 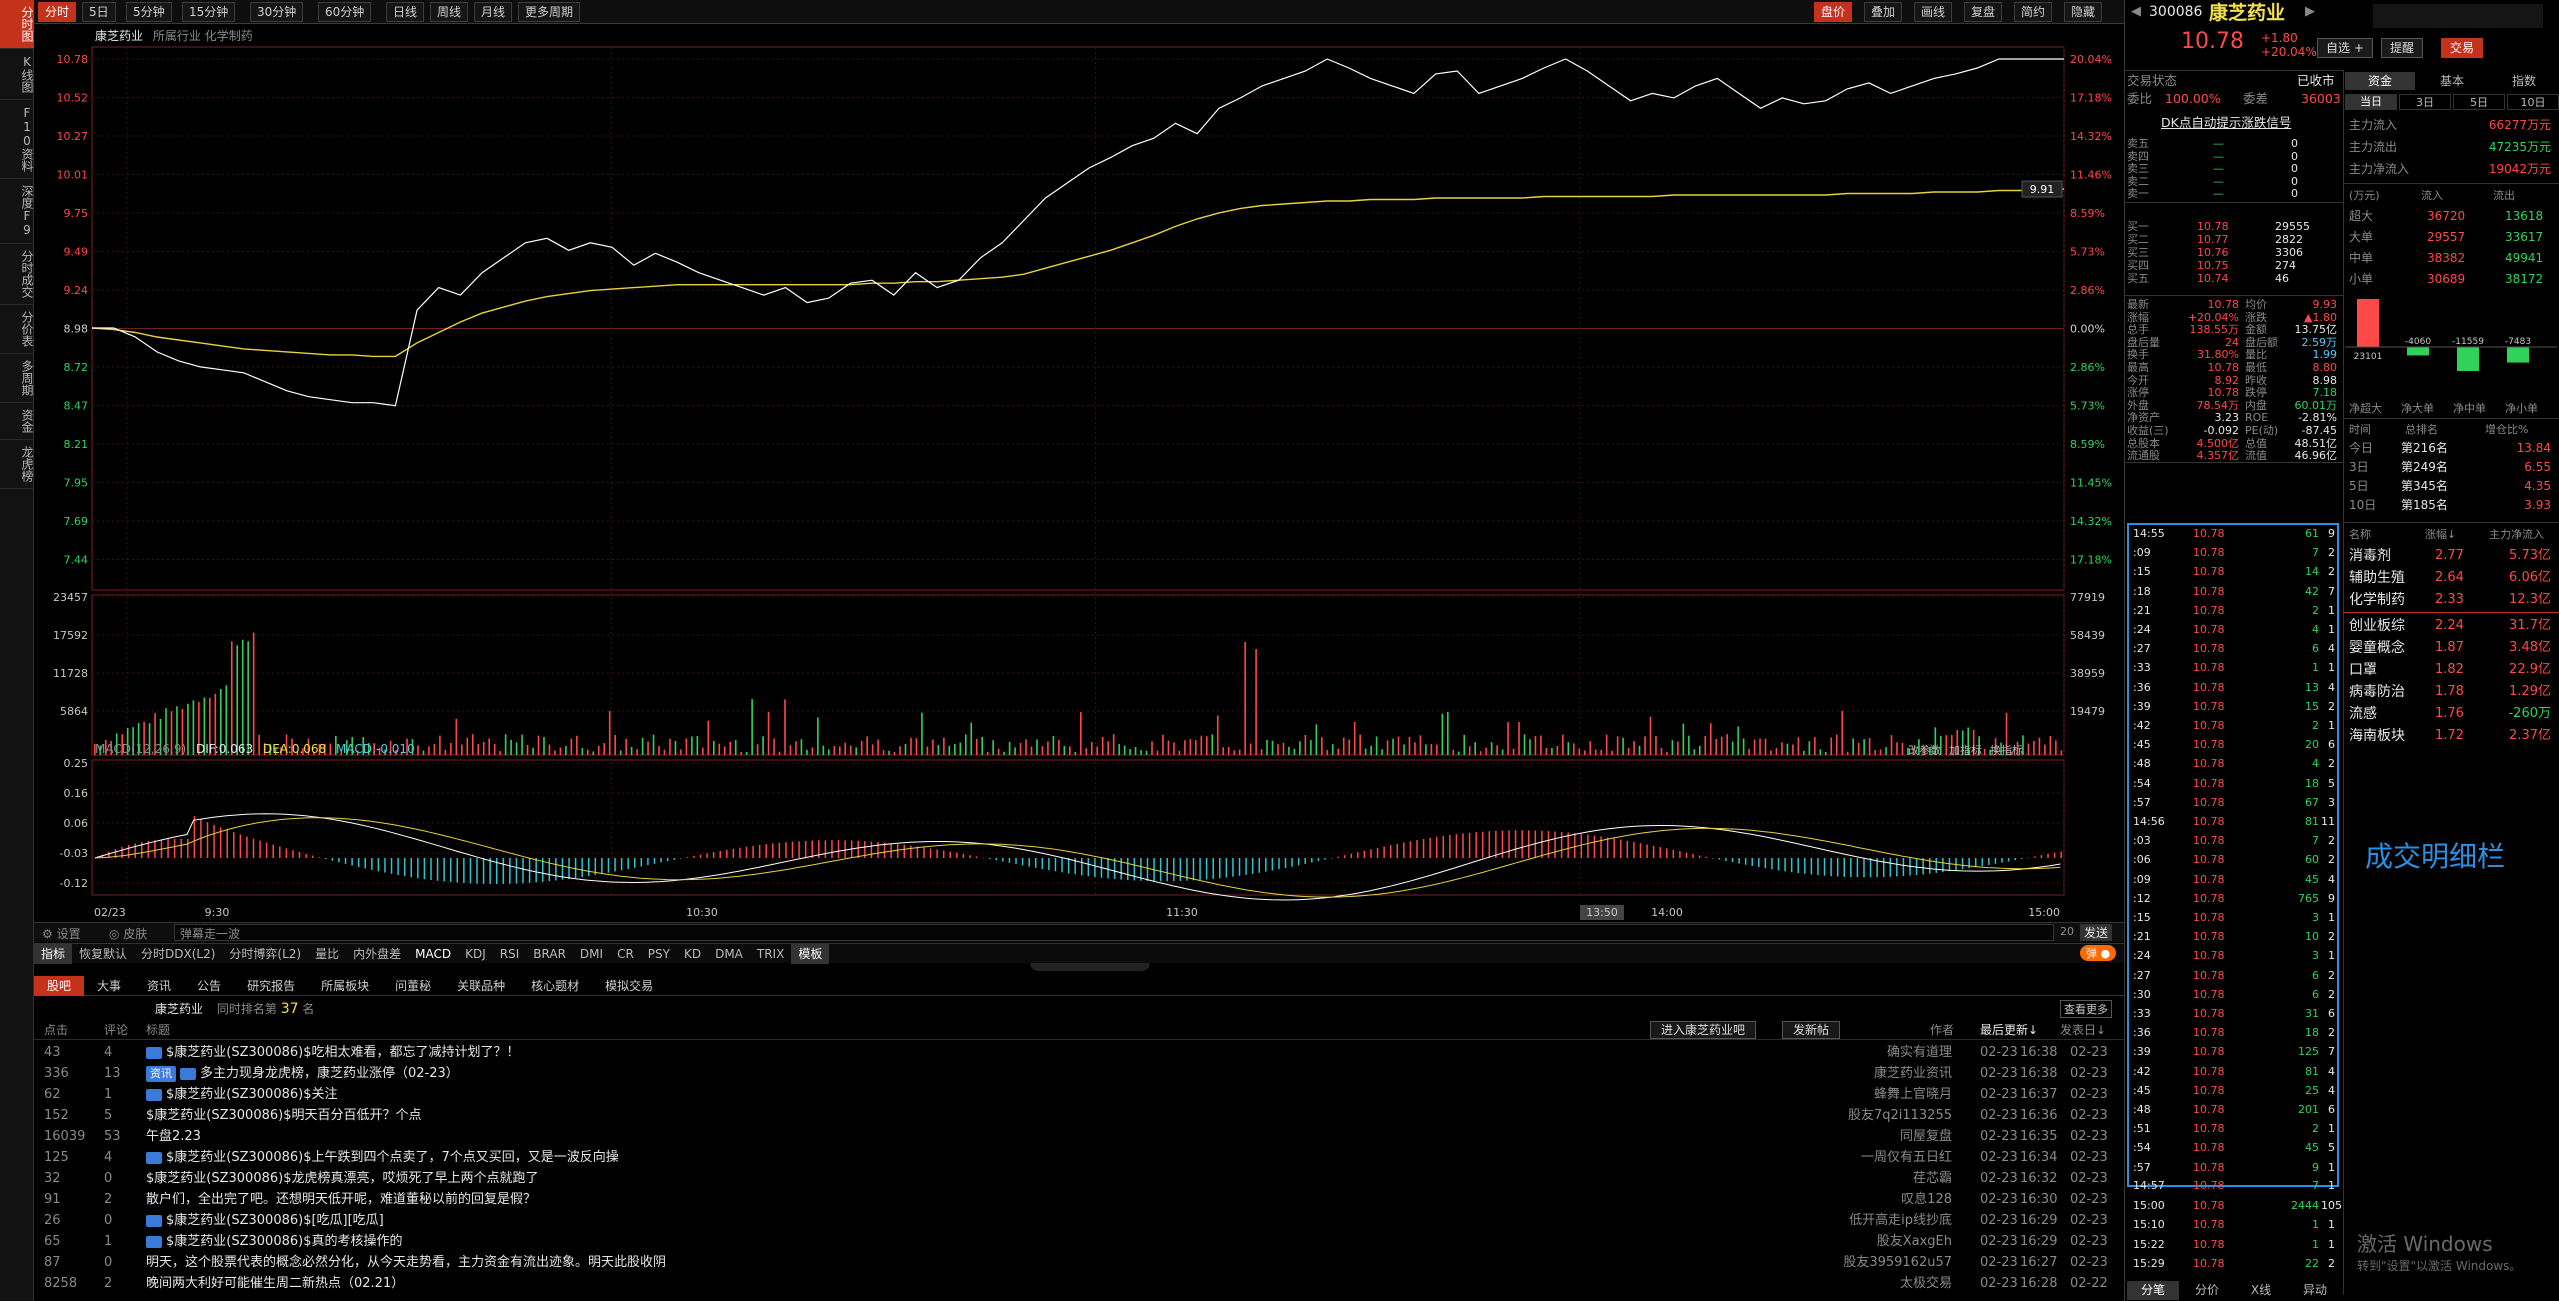 What do you see at coordinates (2033, 12) in the screenshot?
I see `toolbar-button: 简约` at bounding box center [2033, 12].